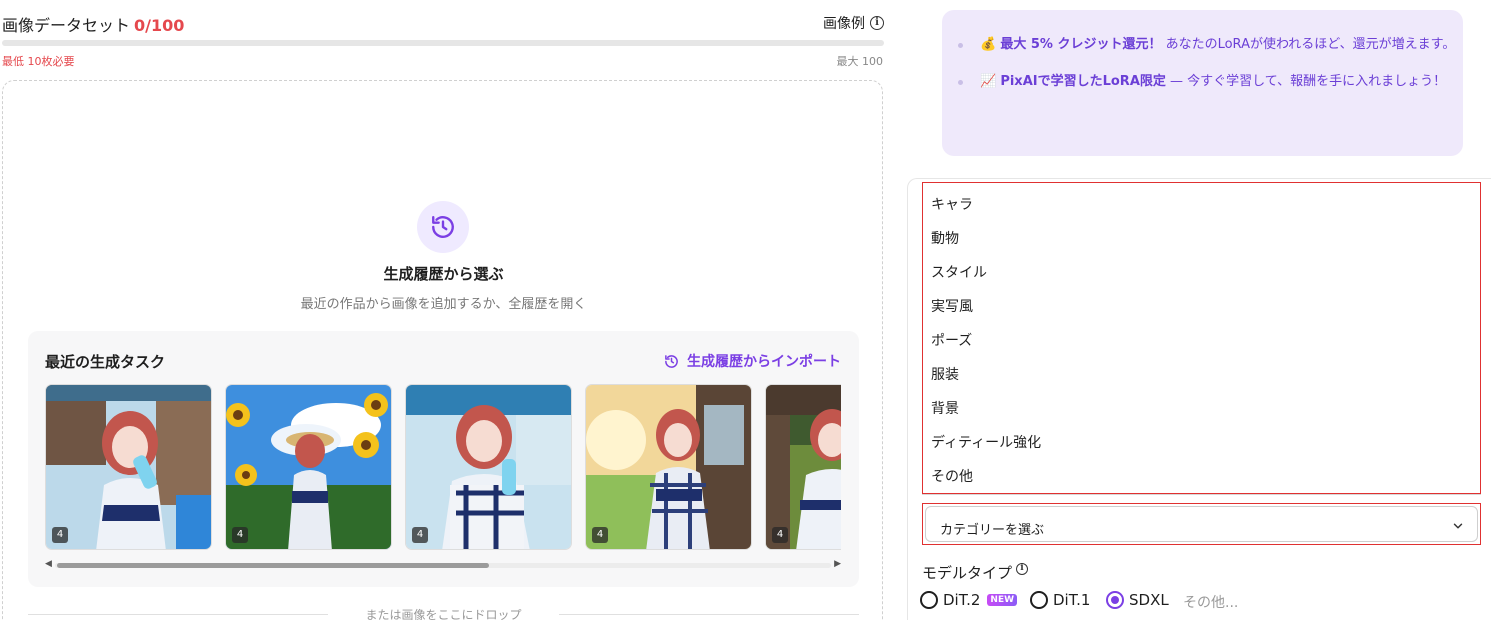  I want to click on dataset-title-text: 画像データセット, so click(66, 25).